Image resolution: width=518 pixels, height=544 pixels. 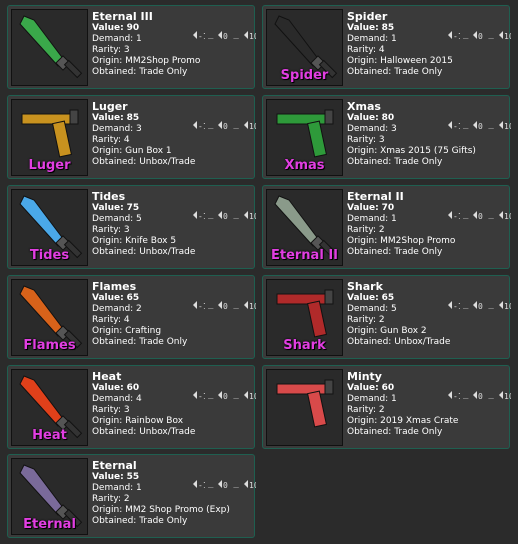 What do you see at coordinates (49, 255) in the screenshot?
I see `thumbnail-label: Tides` at bounding box center [49, 255].